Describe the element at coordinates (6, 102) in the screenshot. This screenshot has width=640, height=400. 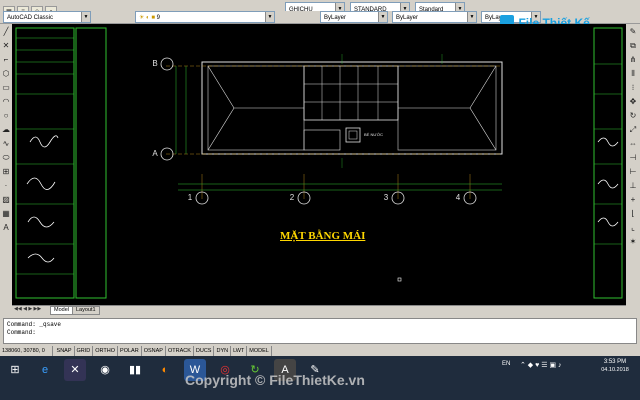
I see `arc-icon: ◠` at that location.